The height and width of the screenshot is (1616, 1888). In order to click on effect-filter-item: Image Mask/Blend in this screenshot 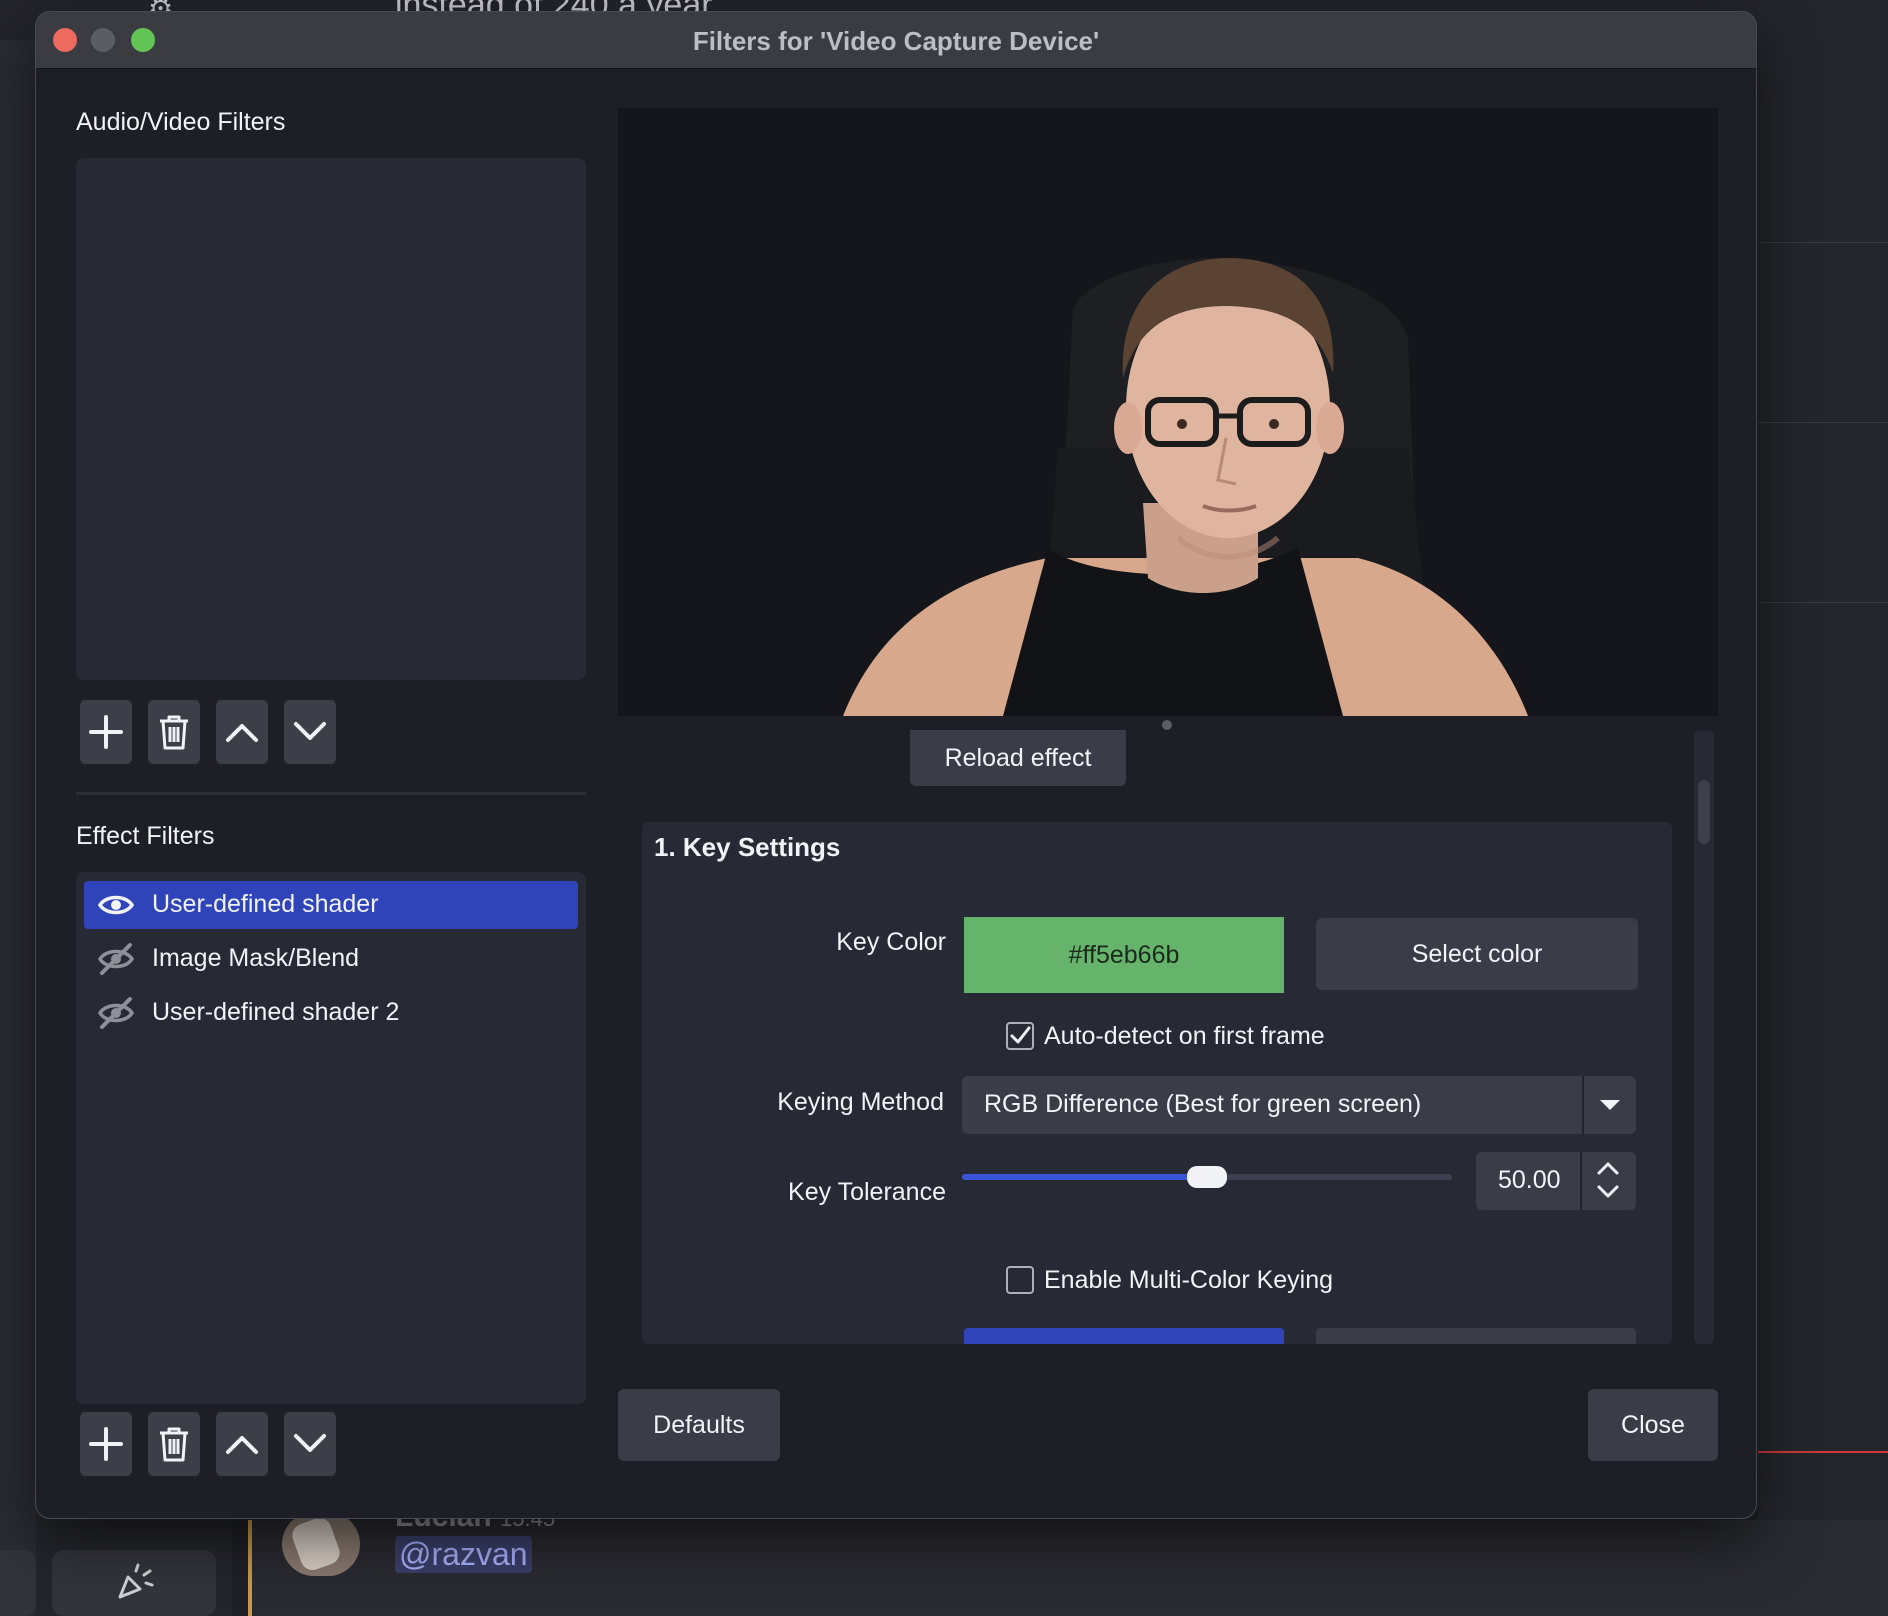, I will do `click(331, 959)`.